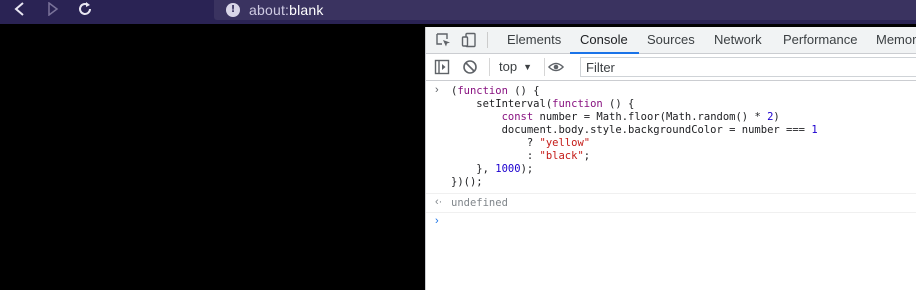  What do you see at coordinates (565, 10) in the screenshot?
I see `address-bar: ! about:blank` at bounding box center [565, 10].